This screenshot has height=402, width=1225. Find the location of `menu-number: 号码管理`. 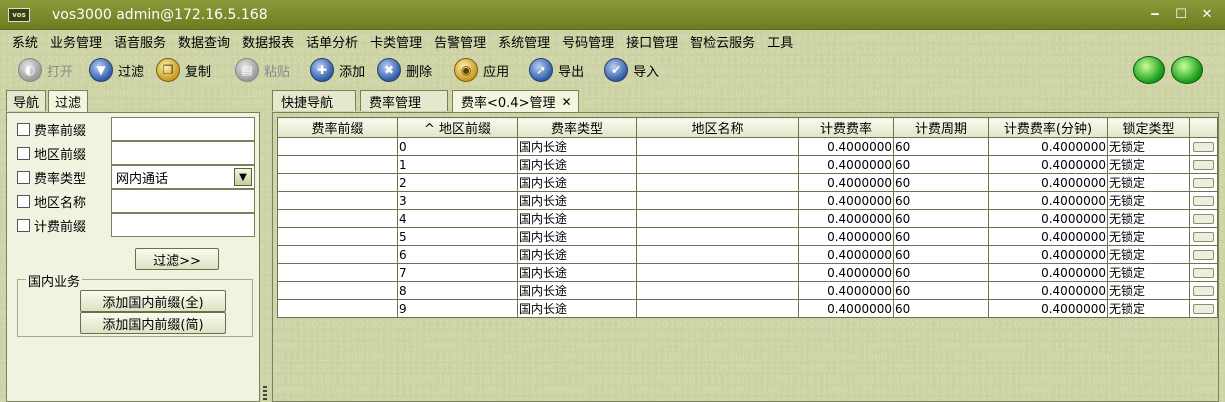

menu-number: 号码管理 is located at coordinates (588, 41).